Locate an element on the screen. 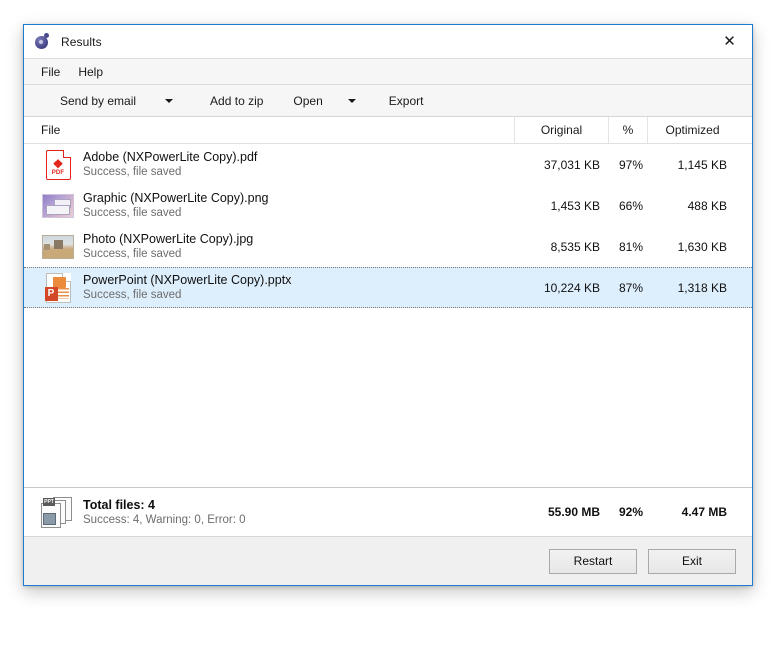 This screenshot has width=776, height=647. menu-item-file: File is located at coordinates (50, 72).